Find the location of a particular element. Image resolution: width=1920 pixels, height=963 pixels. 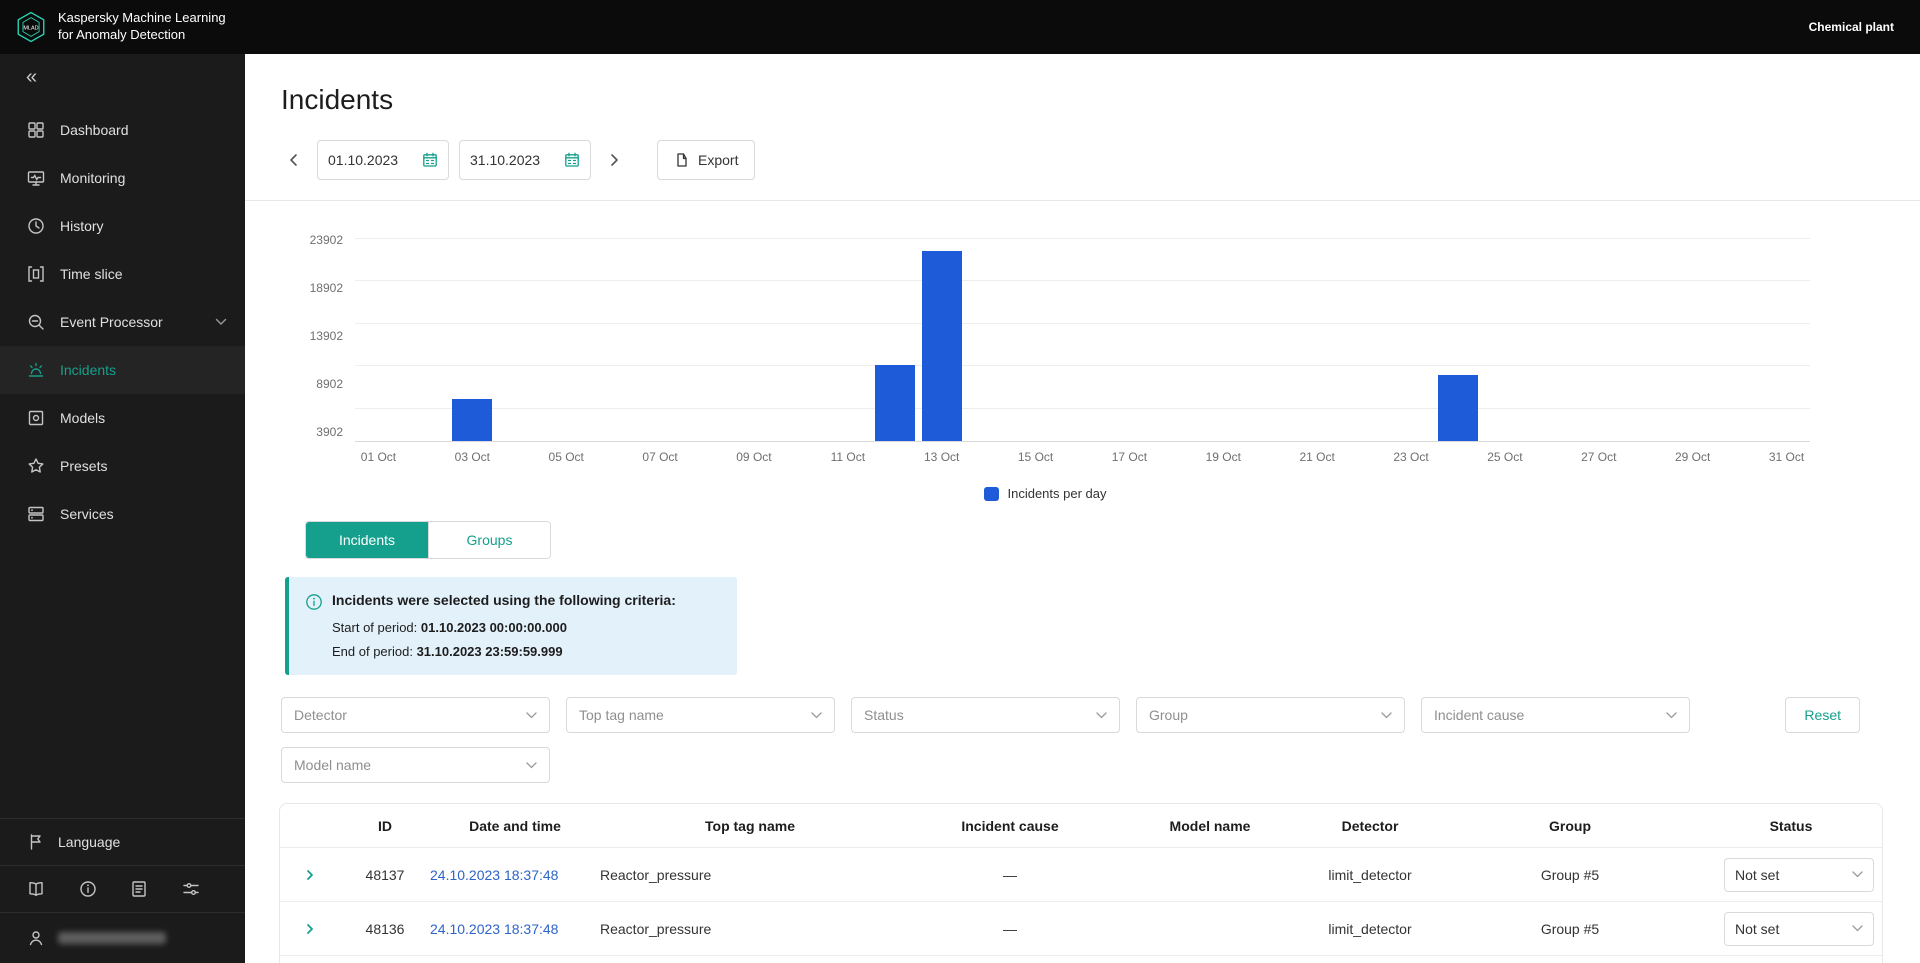

filter-group: Group is located at coordinates (1270, 715).